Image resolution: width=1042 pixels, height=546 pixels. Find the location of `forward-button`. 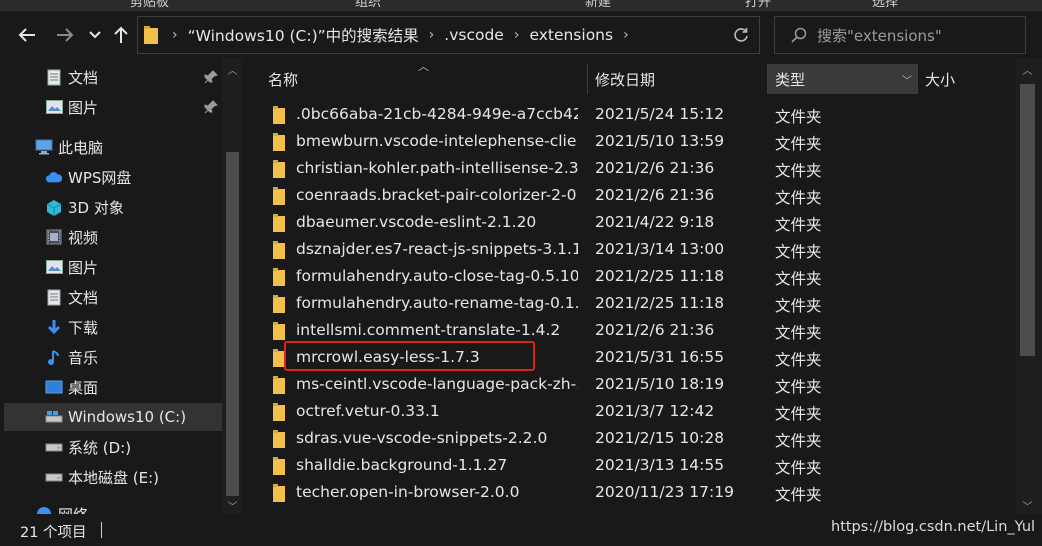

forward-button is located at coordinates (65, 35).